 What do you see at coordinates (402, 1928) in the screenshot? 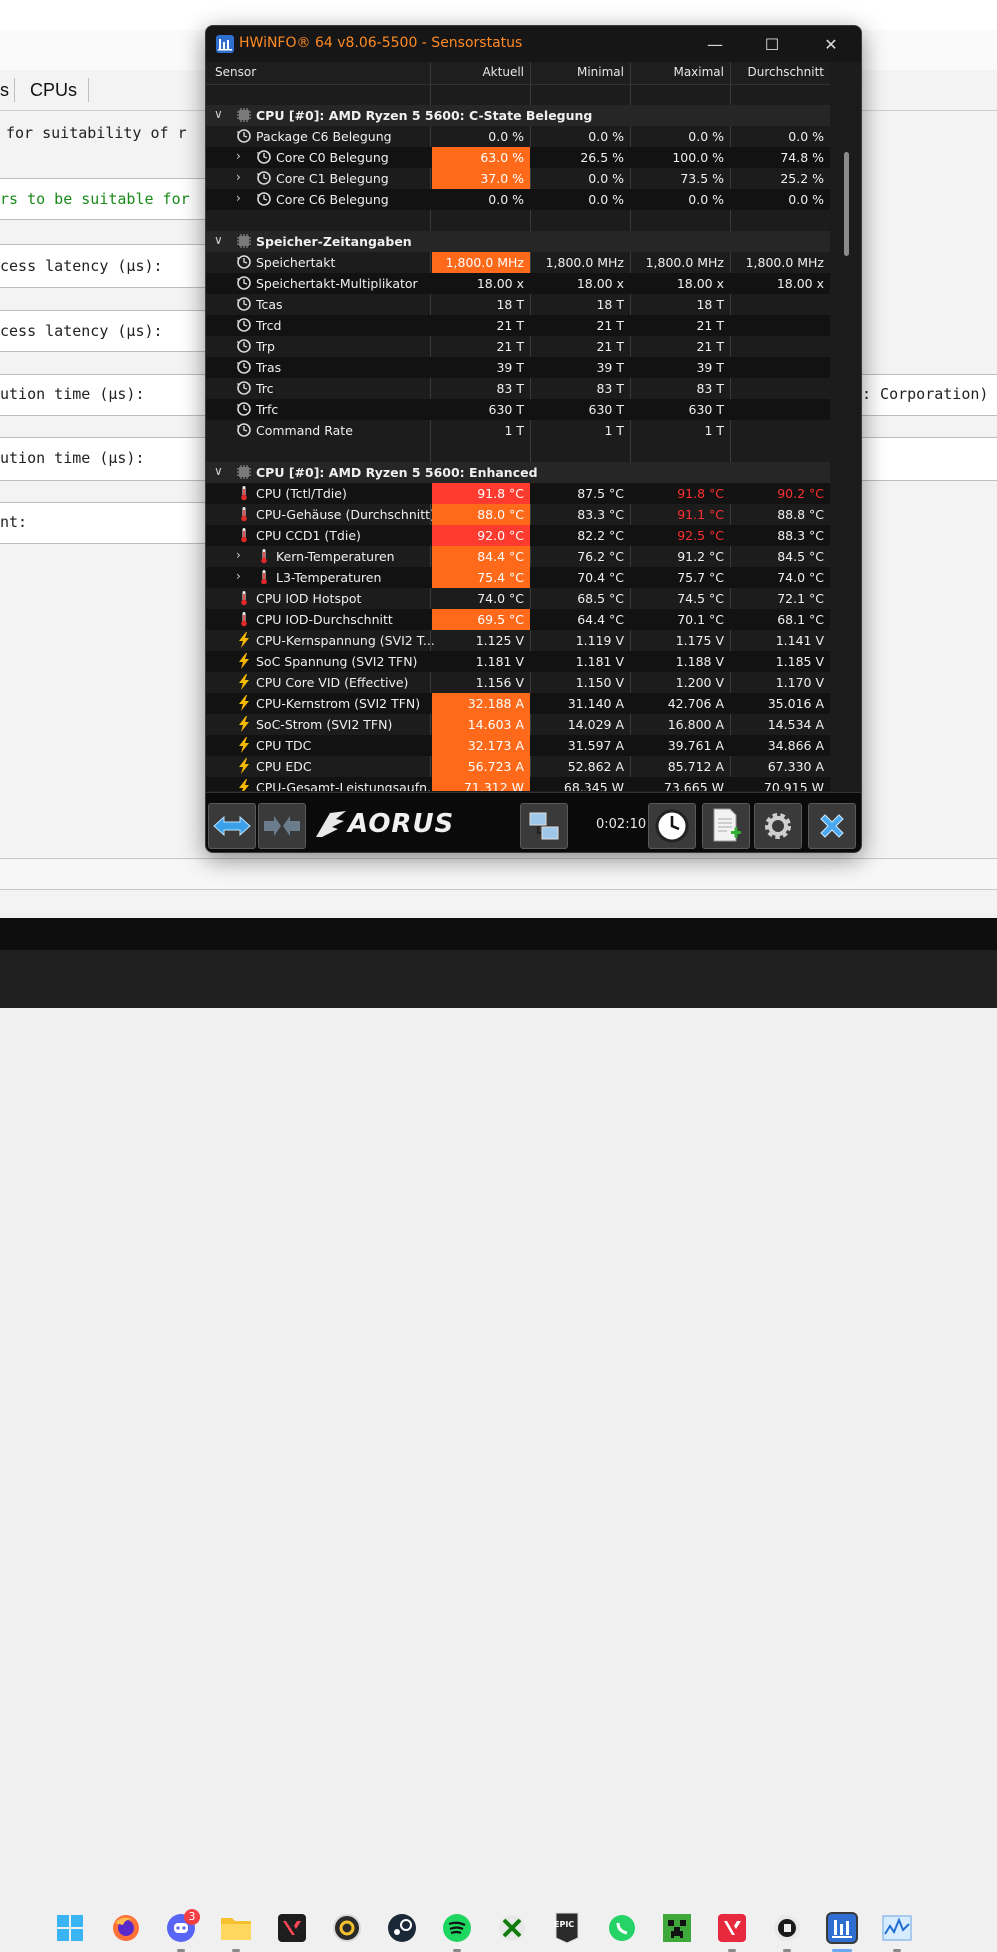
I see `taskbar-steam` at bounding box center [402, 1928].